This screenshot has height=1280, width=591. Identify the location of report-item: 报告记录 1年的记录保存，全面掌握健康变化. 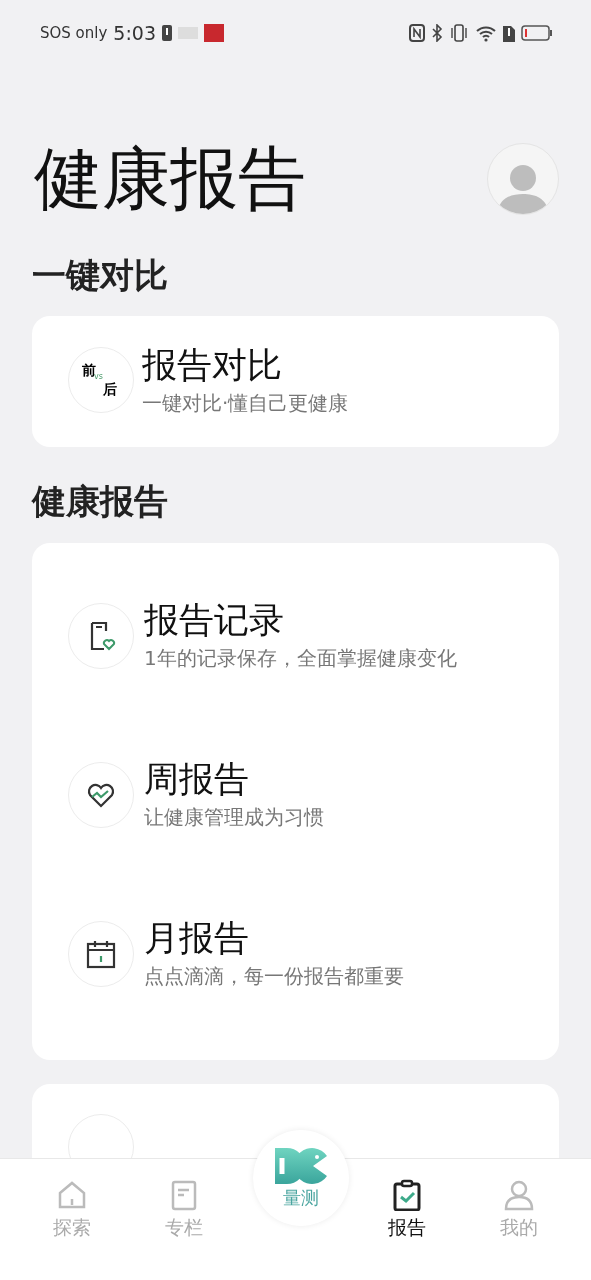
(295, 636).